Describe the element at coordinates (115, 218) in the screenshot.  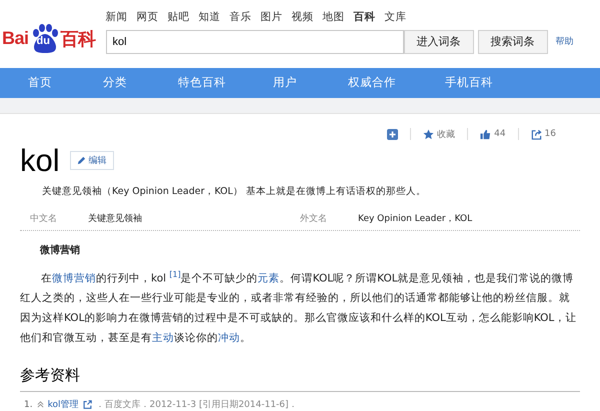
I see `info-value: 关键意见领袖` at that location.